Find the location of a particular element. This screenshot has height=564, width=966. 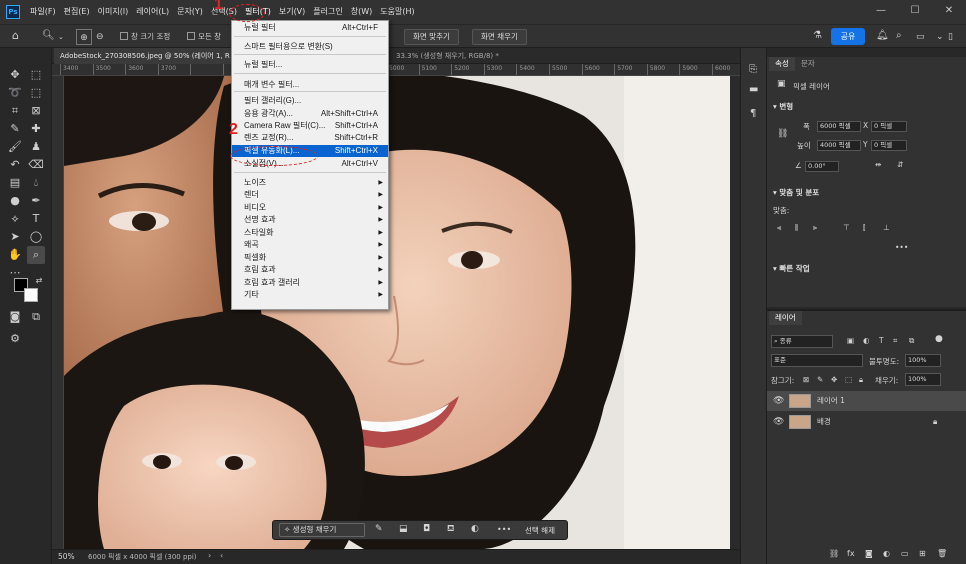

layer-name: 배경 is located at coordinates (824, 422).